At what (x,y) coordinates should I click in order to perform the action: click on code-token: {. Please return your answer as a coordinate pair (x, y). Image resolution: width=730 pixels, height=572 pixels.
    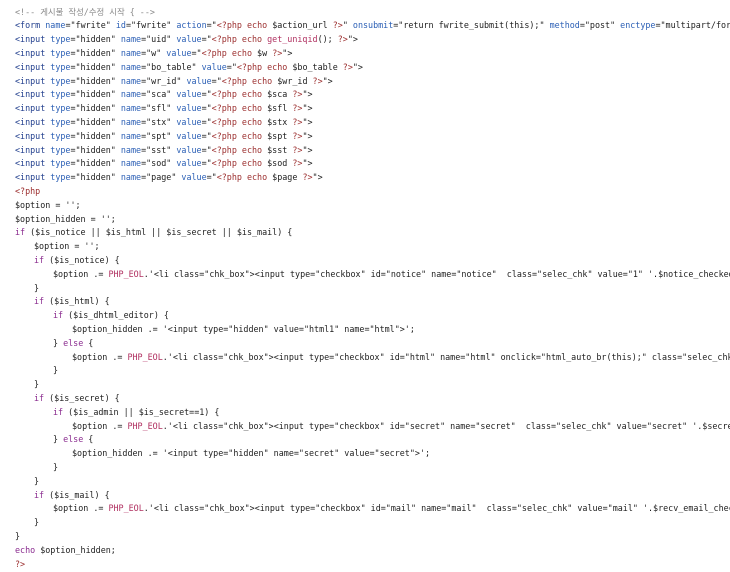
    Looking at the image, I should click on (88, 439).